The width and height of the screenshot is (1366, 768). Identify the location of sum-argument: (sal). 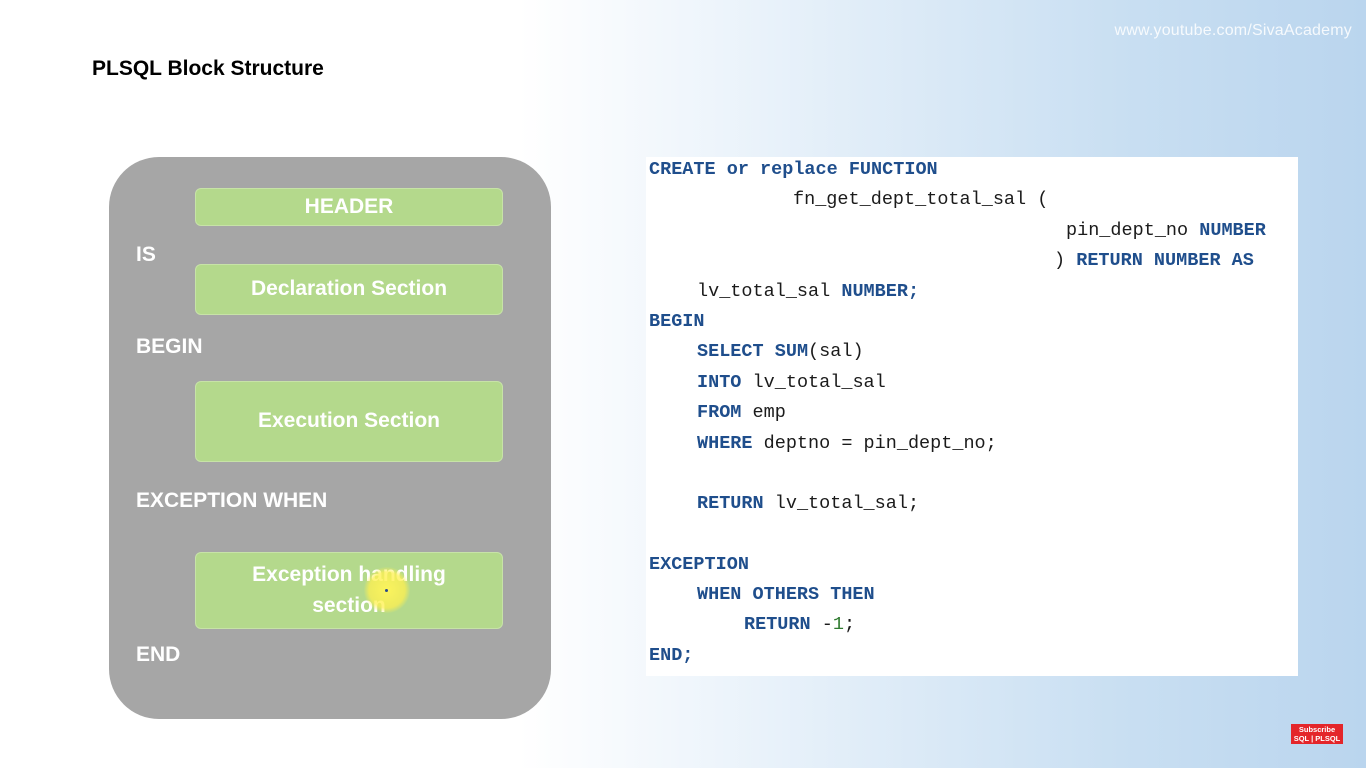
(836, 351).